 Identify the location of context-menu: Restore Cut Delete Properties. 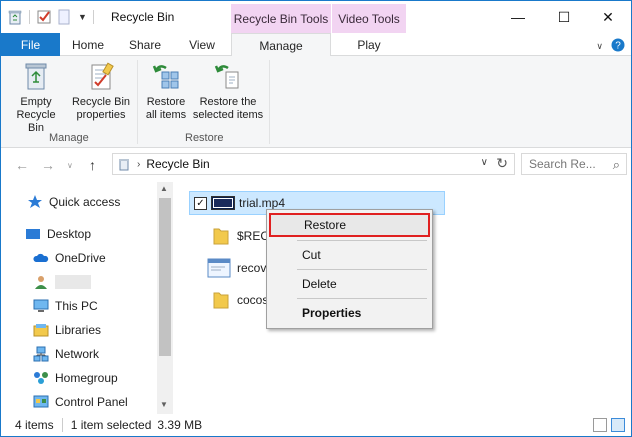
(349, 269).